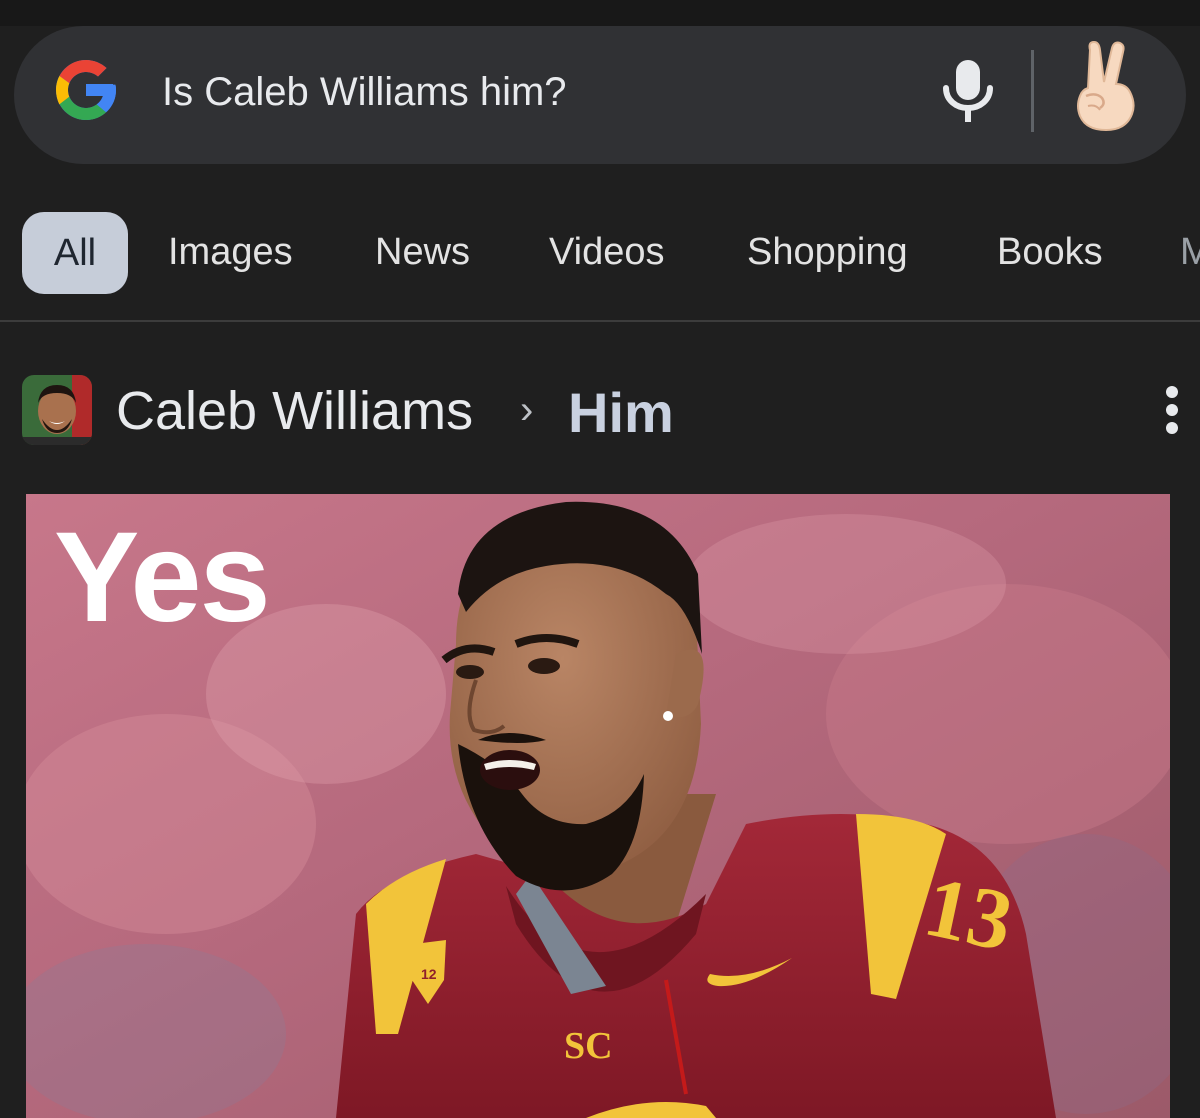  Describe the element at coordinates (294, 411) in the screenshot. I see `result-site-name: Caleb Williams` at that location.